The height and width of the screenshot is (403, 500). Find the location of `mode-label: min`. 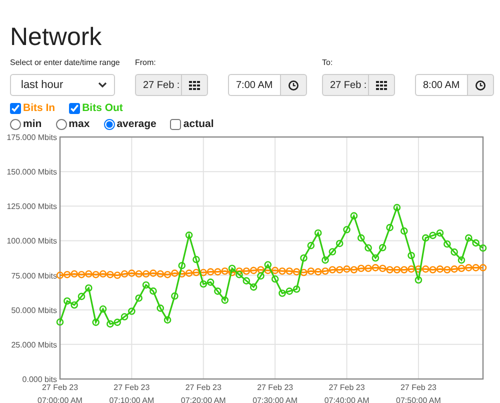

mode-label: min is located at coordinates (32, 124).